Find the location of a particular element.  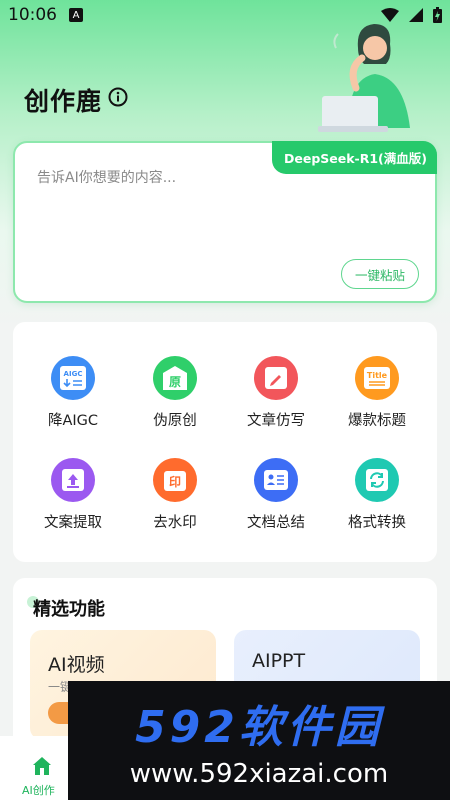

svg-text: 原 is located at coordinates (175, 382).